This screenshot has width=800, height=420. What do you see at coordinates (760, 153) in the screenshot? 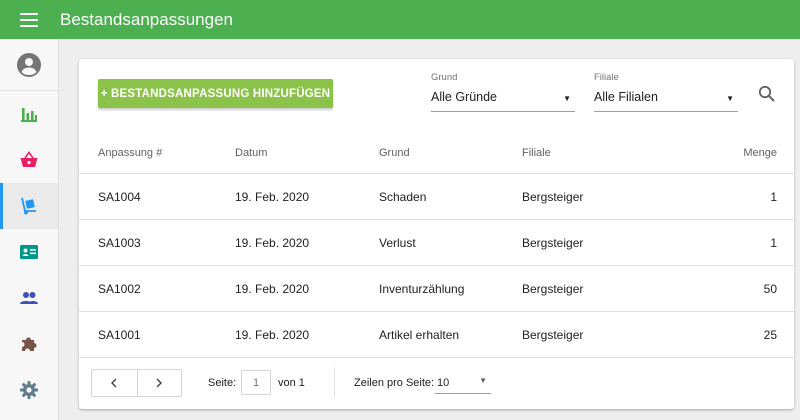
I see `column-header-quantity: Menge` at bounding box center [760, 153].